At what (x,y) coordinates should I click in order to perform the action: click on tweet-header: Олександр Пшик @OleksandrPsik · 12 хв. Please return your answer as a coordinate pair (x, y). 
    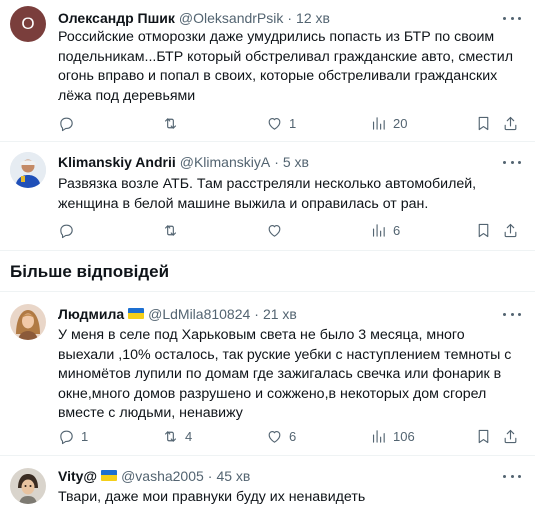
    Looking at the image, I should click on (276, 18).